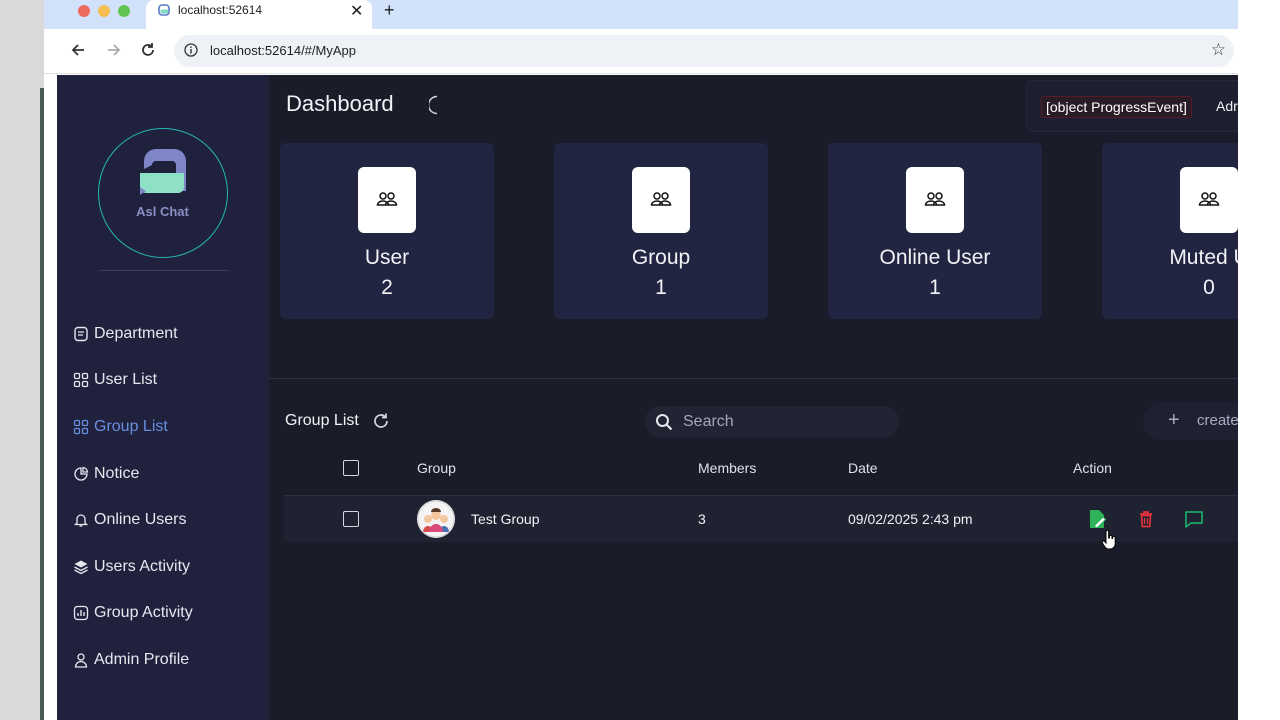 Image resolution: width=1280 pixels, height=720 pixels. I want to click on screen-right-edge, so click(1259, 360).